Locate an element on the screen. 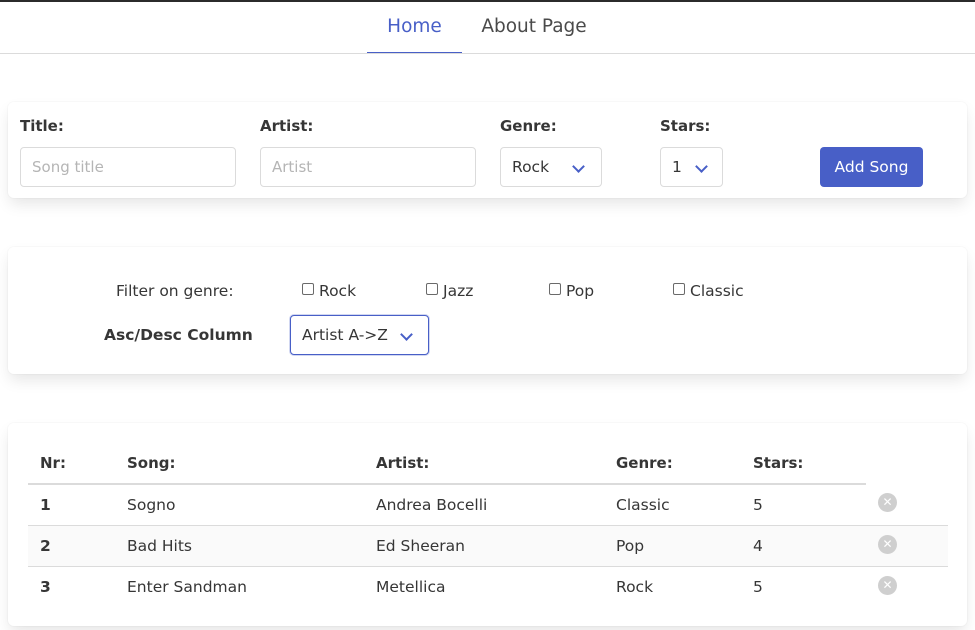 The width and height of the screenshot is (975, 630). tab-about-page: About Page is located at coordinates (534, 27).